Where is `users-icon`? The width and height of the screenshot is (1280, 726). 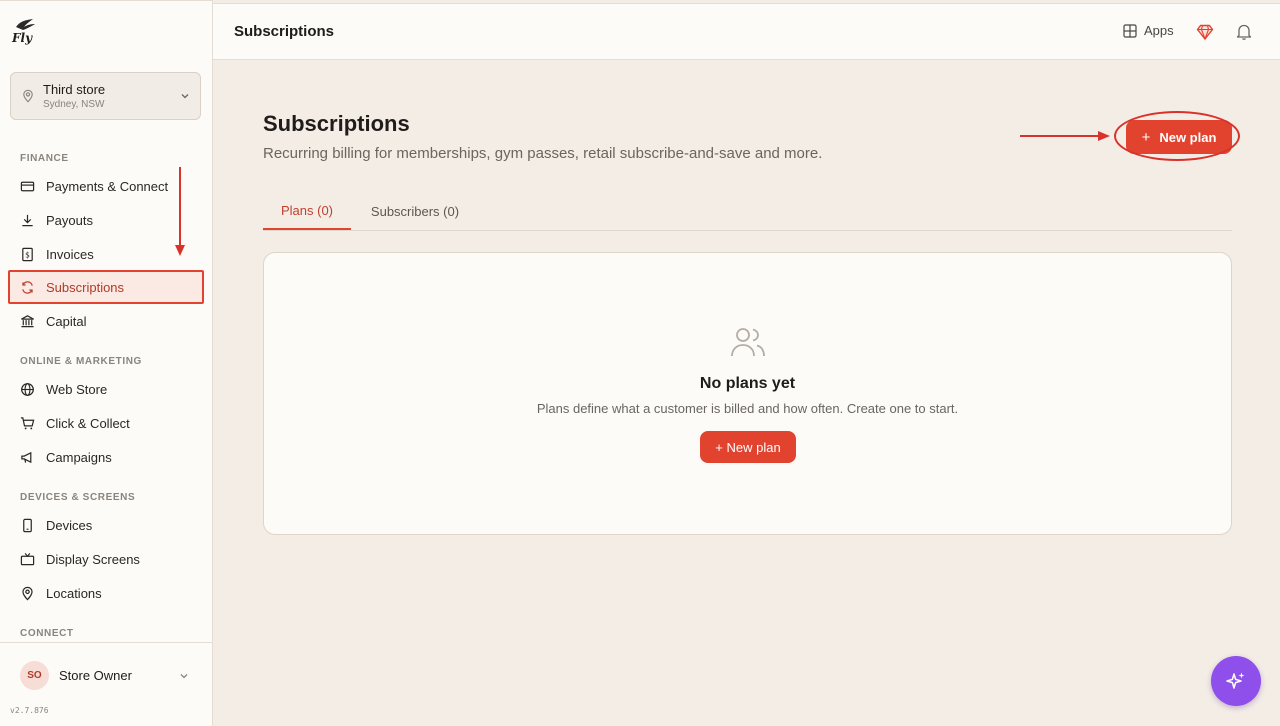 users-icon is located at coordinates (748, 342).